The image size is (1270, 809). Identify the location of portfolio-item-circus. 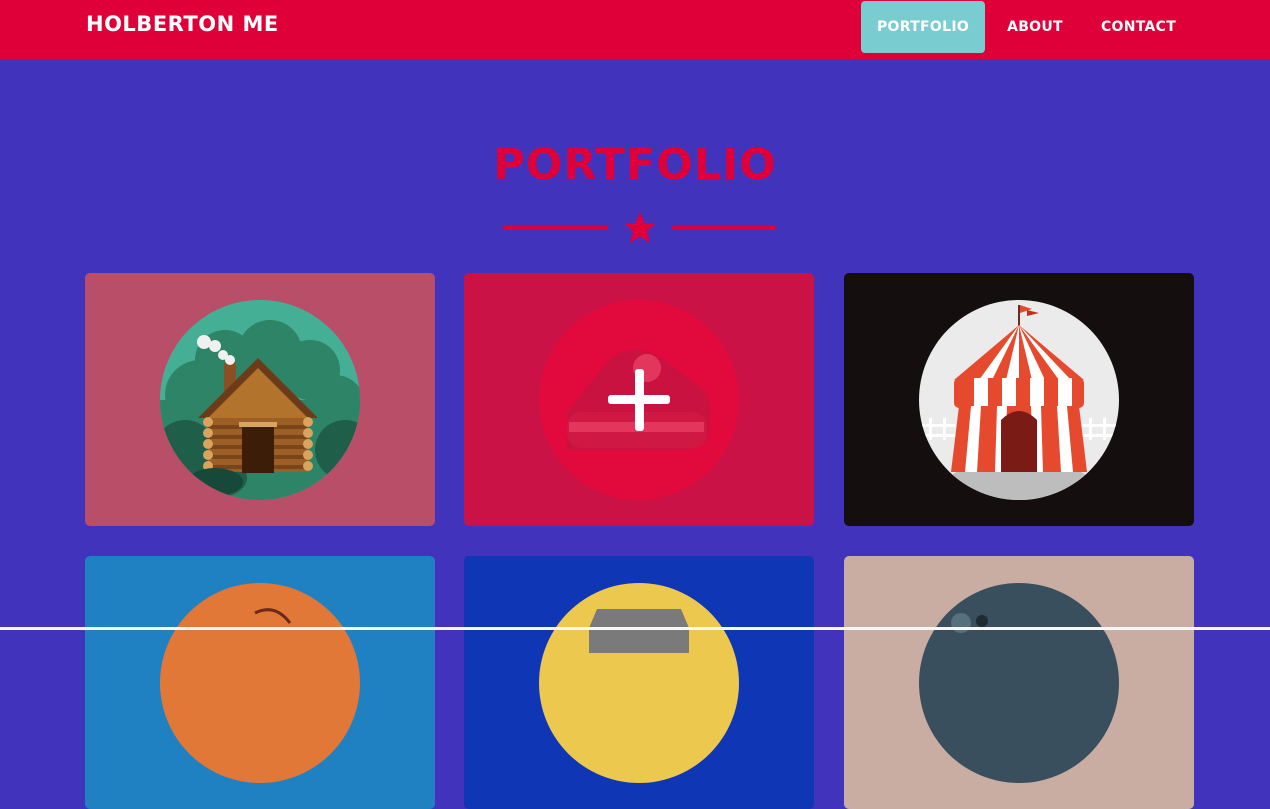
(1019, 399).